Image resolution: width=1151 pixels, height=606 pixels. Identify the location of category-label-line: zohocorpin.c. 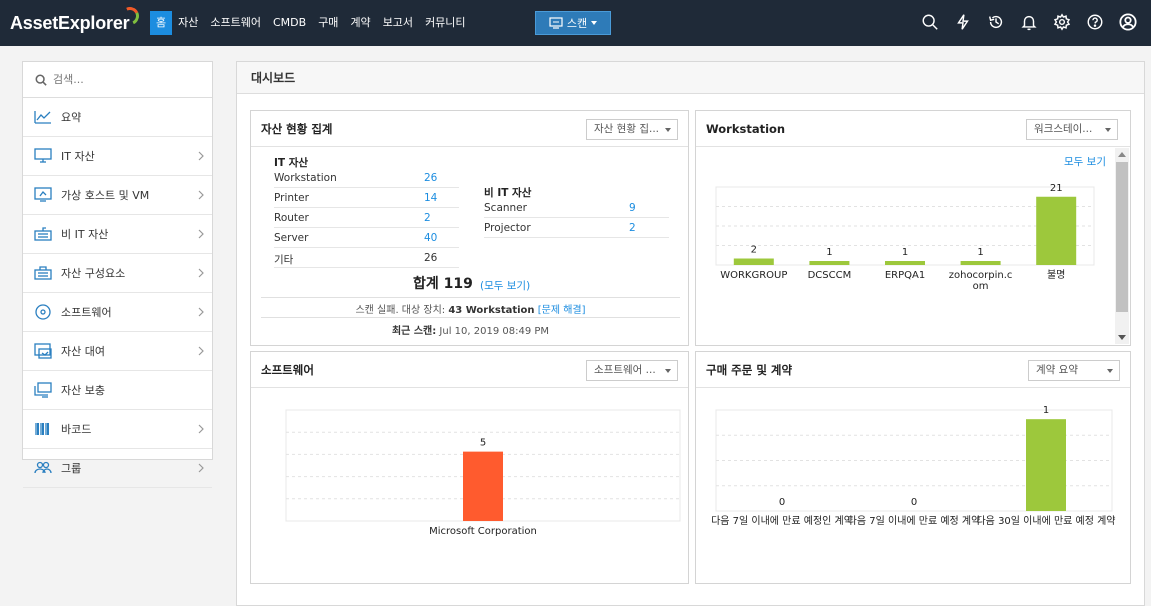
(981, 275).